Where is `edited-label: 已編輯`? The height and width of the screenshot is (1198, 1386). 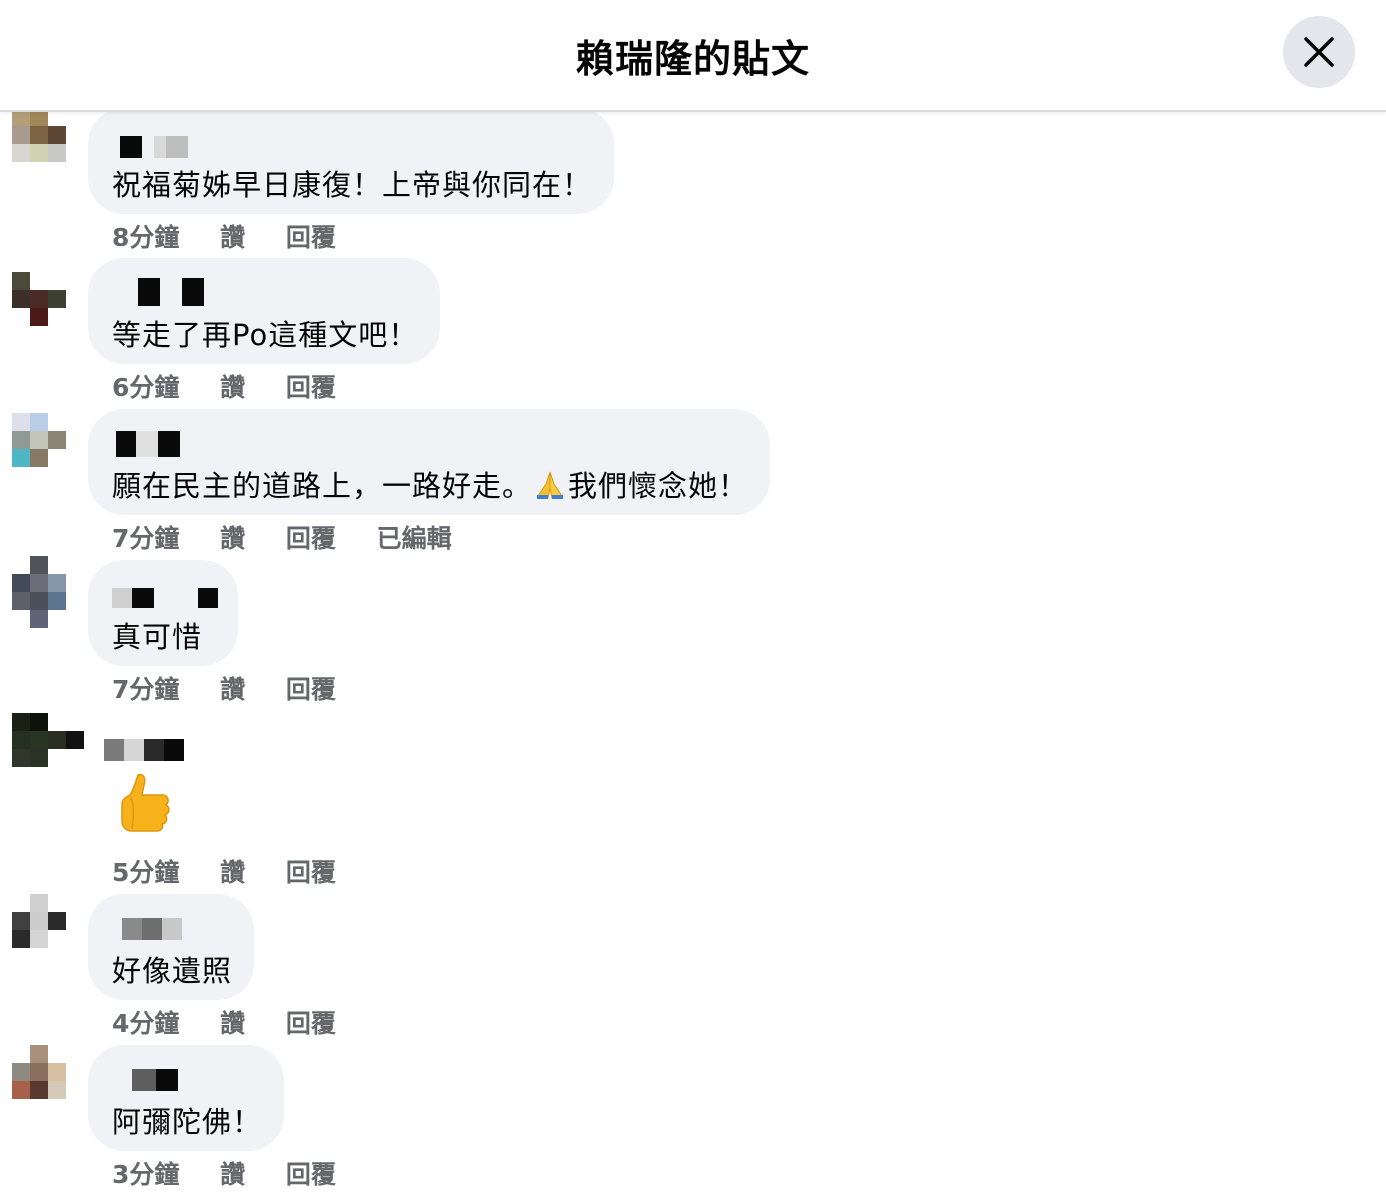
edited-label: 已編輯 is located at coordinates (414, 537).